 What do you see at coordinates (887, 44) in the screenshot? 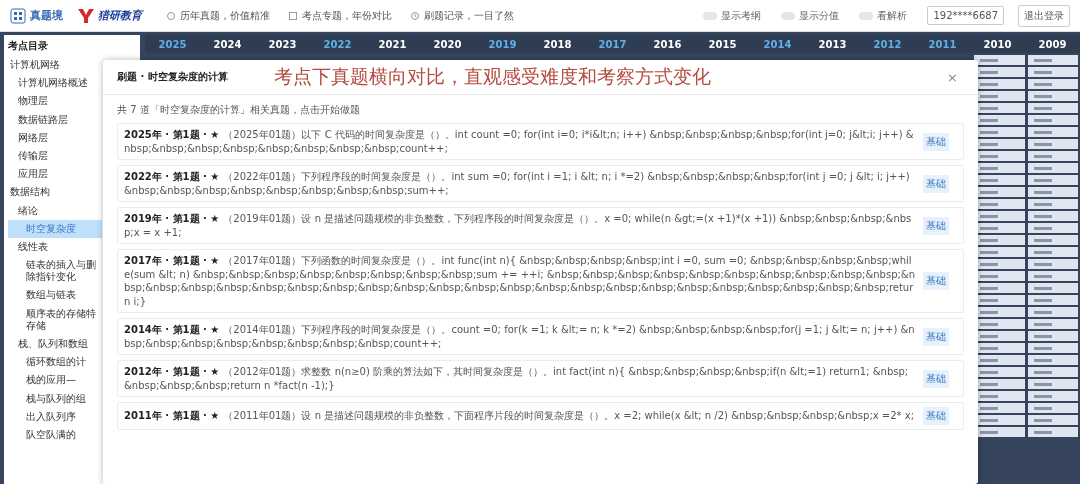
I see `year-tab: 2012` at bounding box center [887, 44].